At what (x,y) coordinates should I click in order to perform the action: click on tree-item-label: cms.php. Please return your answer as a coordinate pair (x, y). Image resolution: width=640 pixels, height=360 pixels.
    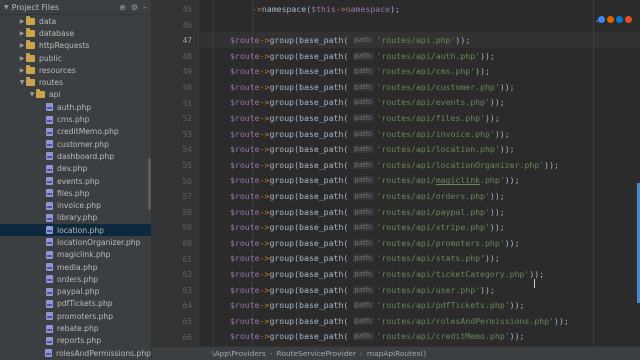
    Looking at the image, I should click on (73, 120).